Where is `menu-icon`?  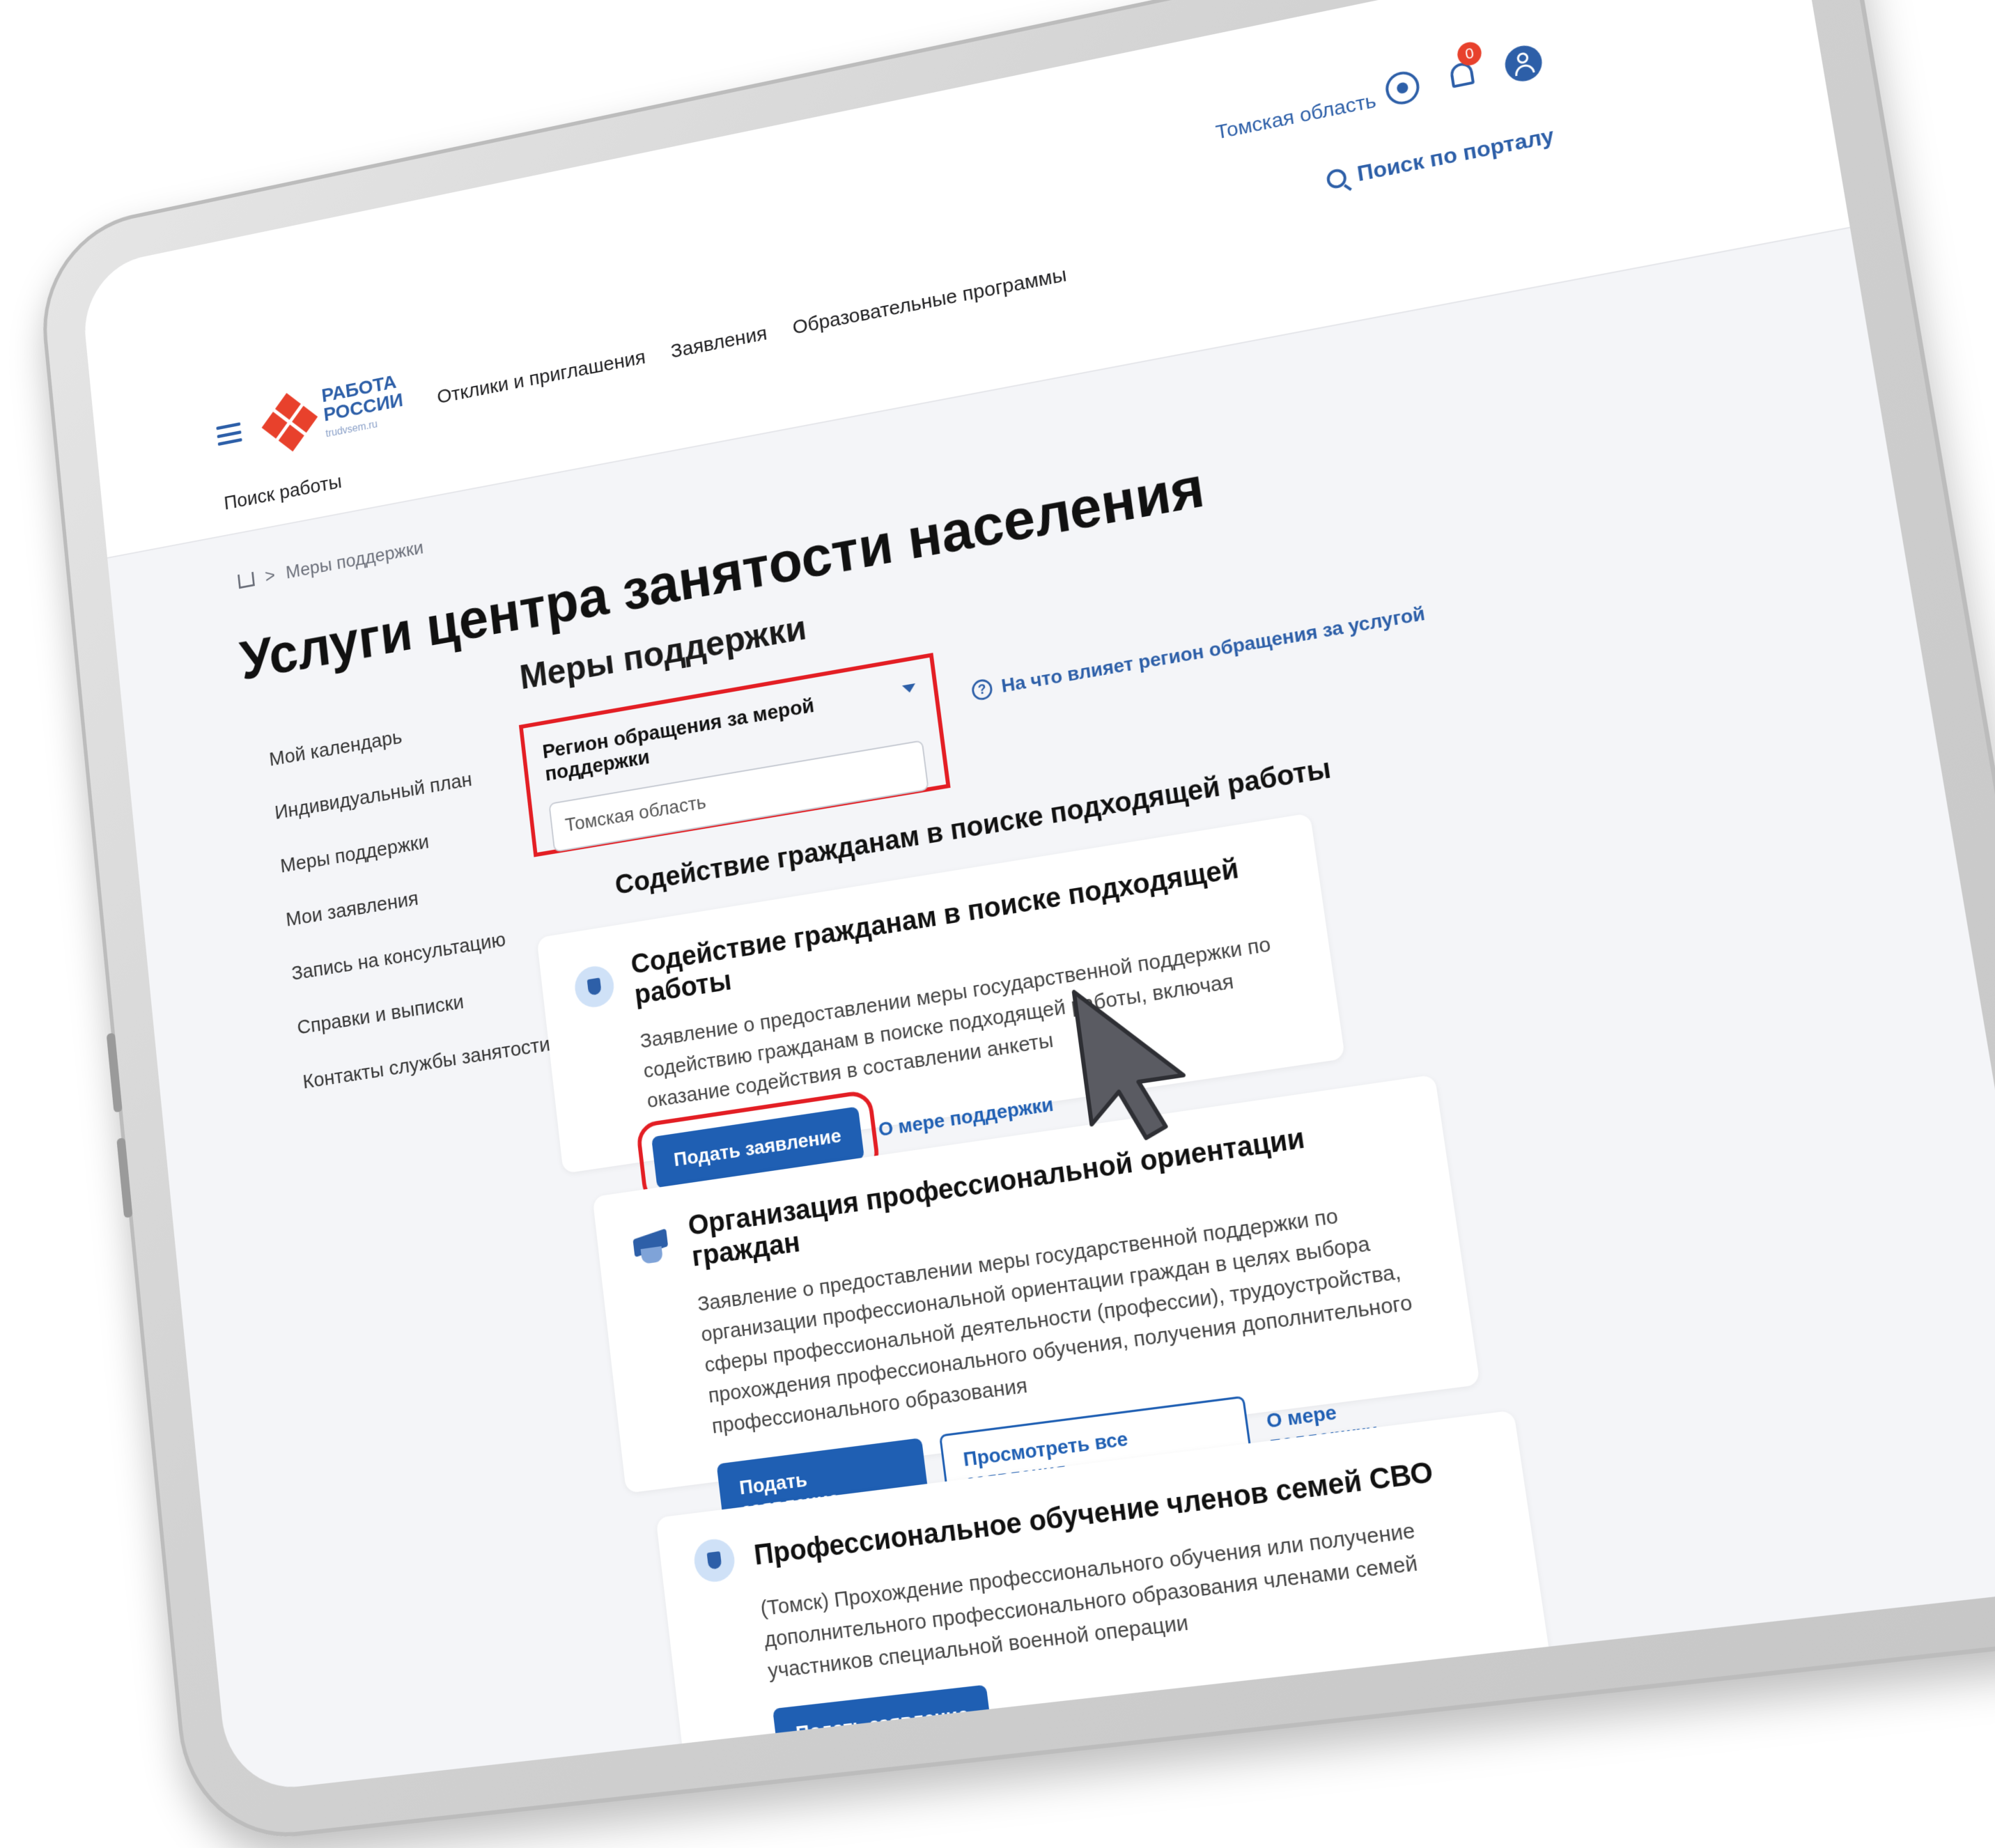
menu-icon is located at coordinates (229, 434).